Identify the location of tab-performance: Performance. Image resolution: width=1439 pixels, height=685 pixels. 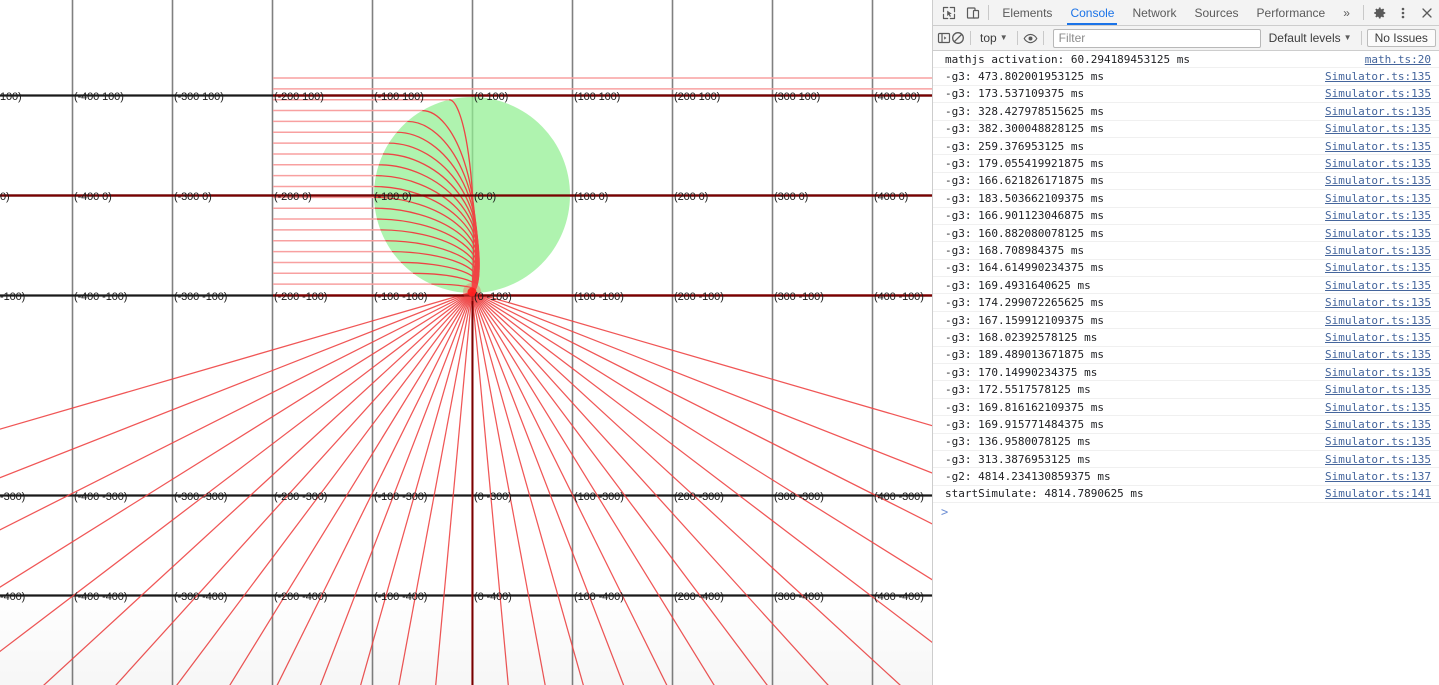
(1291, 12).